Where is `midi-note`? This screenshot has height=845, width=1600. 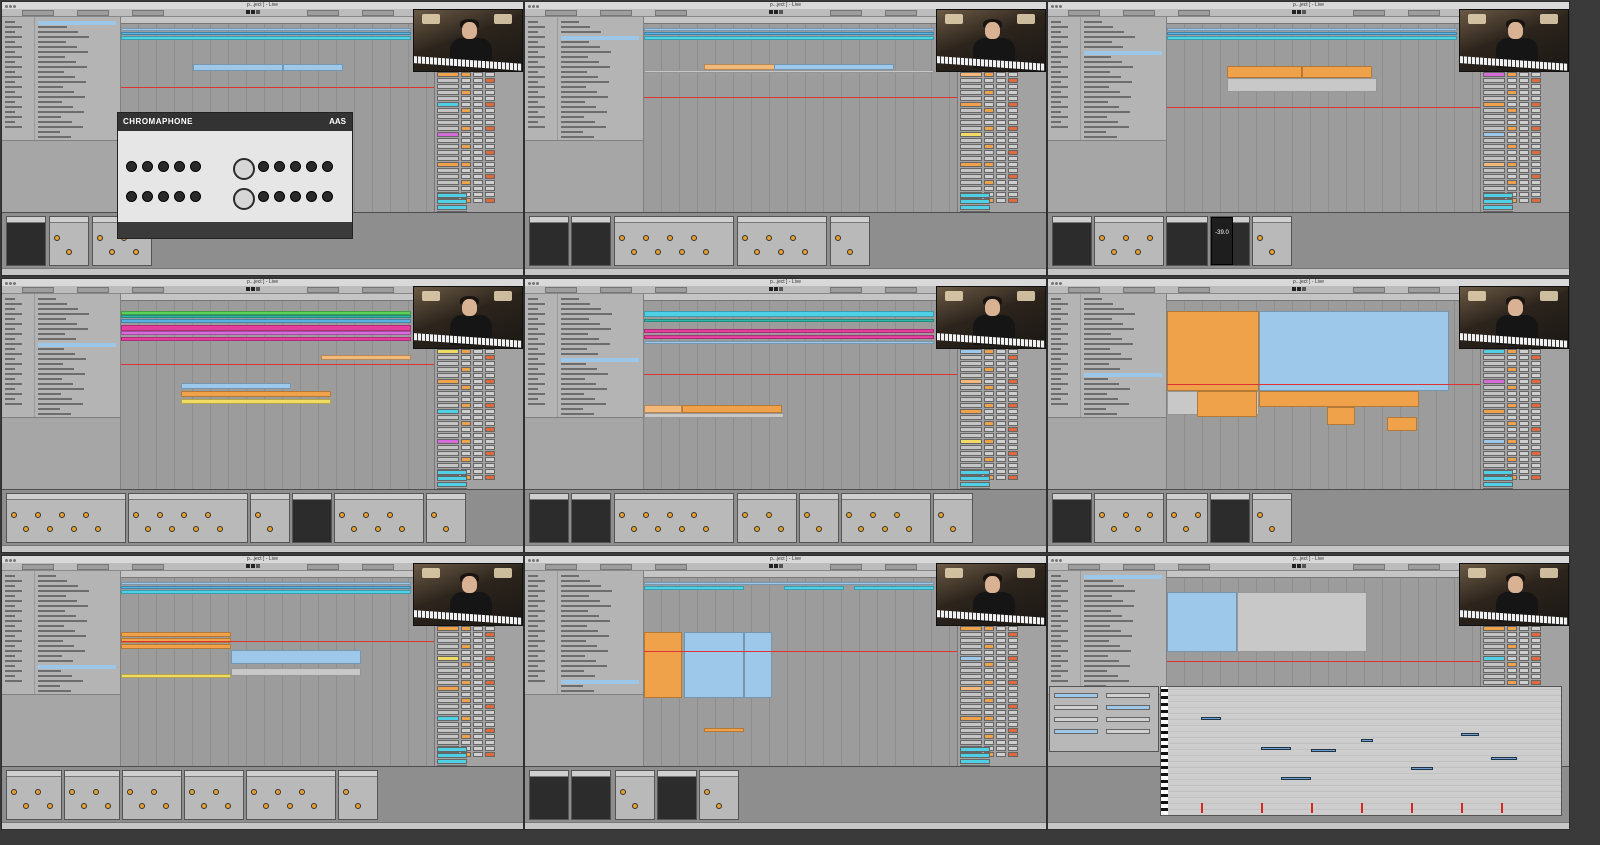
midi-note is located at coordinates (1211, 718).